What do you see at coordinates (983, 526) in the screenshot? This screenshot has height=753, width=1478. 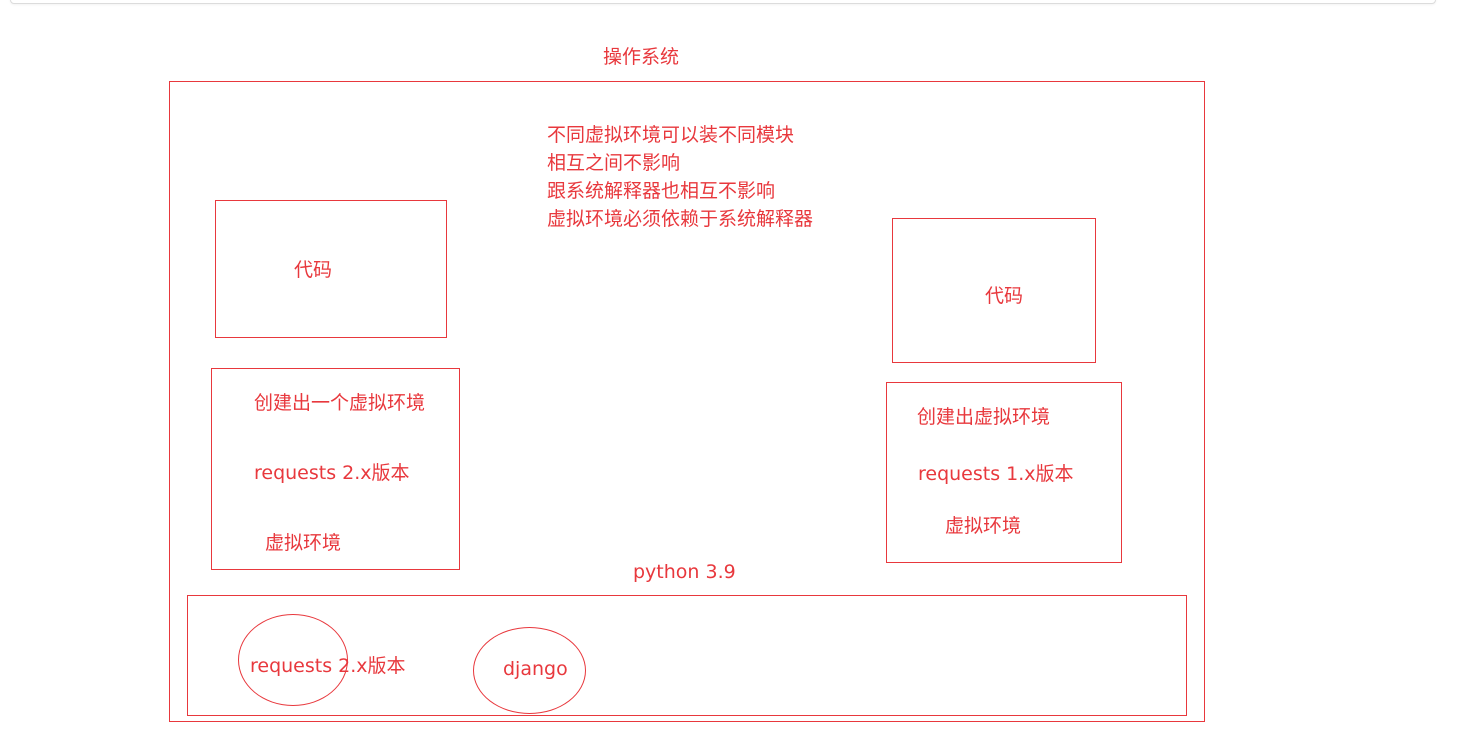 I see `right-venv-label: 虚拟环境` at bounding box center [983, 526].